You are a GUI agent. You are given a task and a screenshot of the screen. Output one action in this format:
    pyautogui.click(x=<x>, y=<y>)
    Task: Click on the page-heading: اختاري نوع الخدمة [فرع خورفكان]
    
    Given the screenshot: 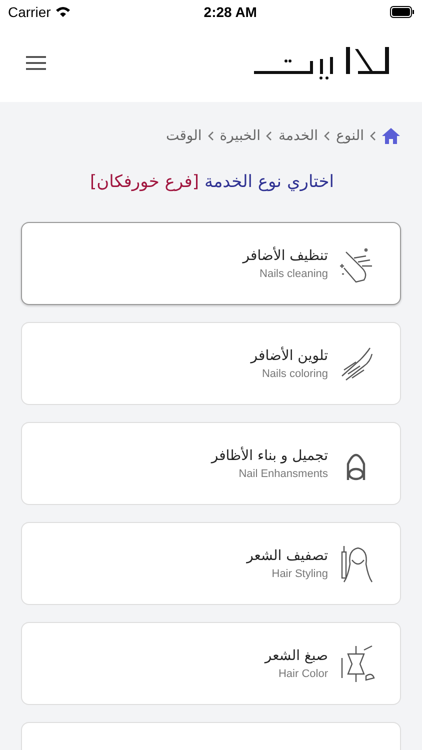 What is the action you would take?
    pyautogui.click(x=212, y=181)
    